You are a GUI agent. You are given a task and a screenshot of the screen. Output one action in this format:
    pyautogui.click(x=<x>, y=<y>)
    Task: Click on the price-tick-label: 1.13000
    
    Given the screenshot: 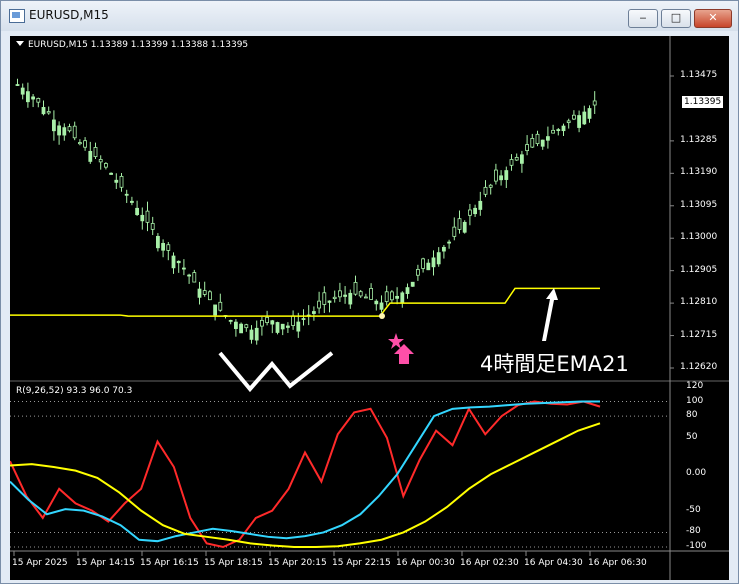 What is the action you would take?
    pyautogui.click(x=699, y=237)
    